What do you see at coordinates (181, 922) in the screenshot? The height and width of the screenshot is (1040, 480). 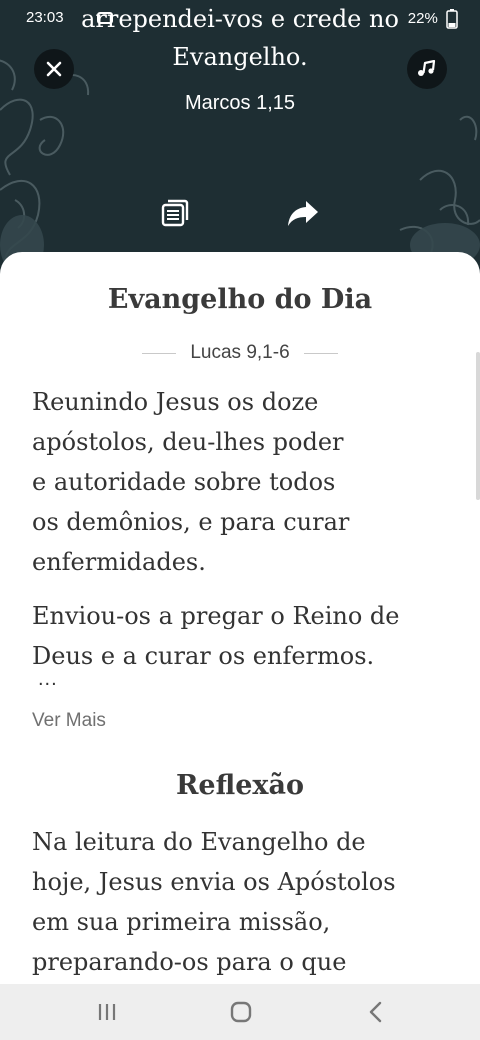 I see `reflection-text-line: em sua primeira missão,` at bounding box center [181, 922].